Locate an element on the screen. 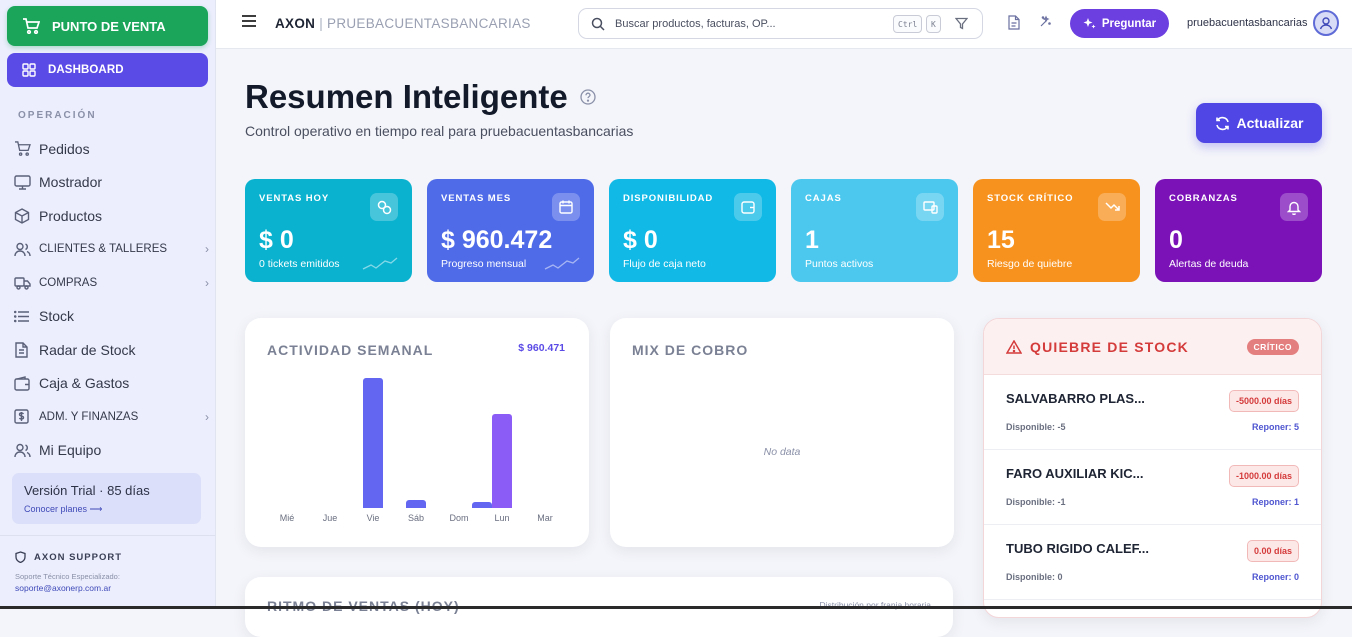 This screenshot has width=1352, height=637. grid-icon is located at coordinates (29, 70).